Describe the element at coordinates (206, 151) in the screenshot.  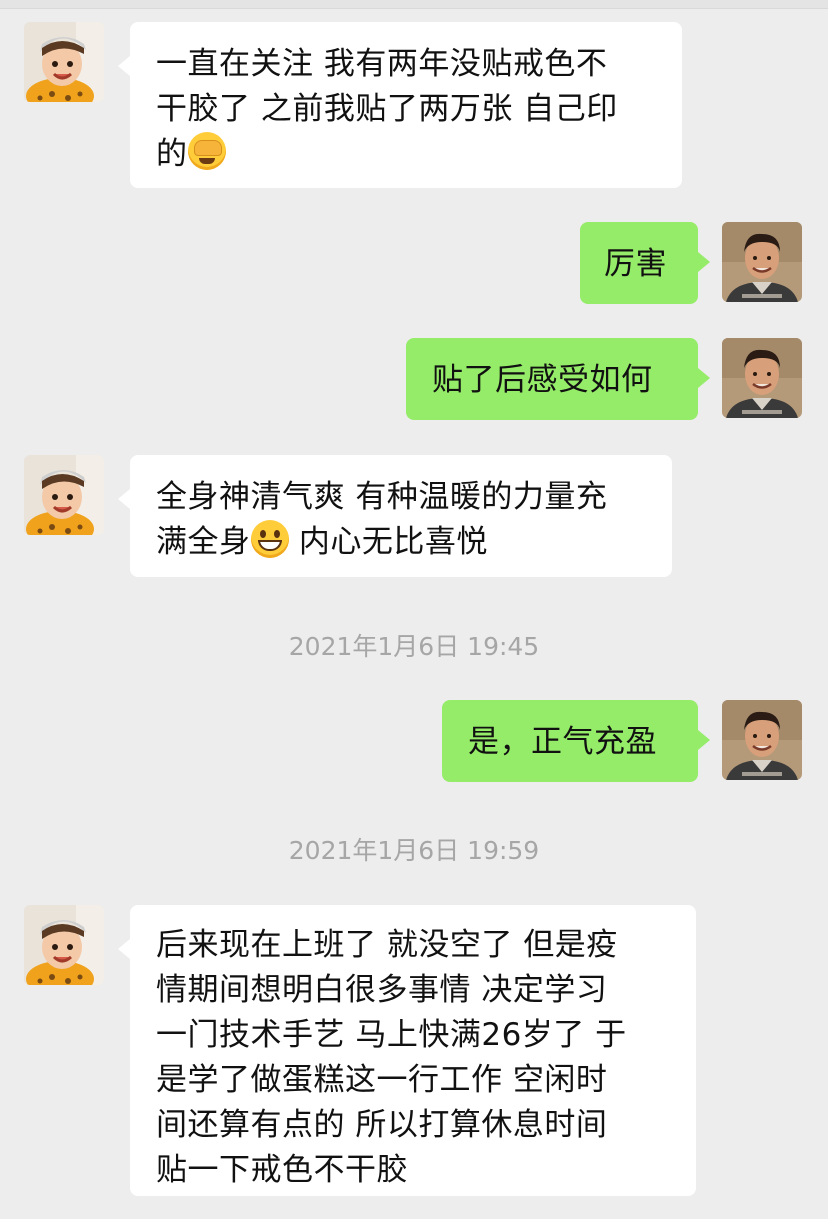
I see `facepalm-emoji-icon` at that location.